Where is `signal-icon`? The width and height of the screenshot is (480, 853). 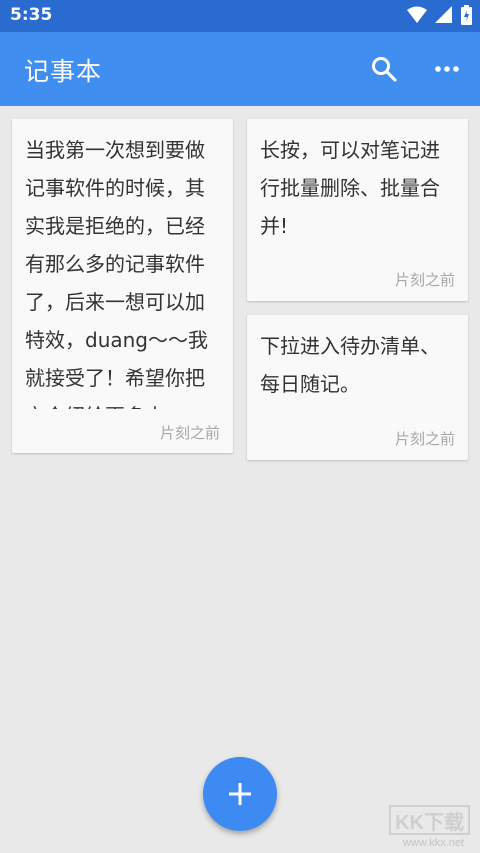
signal-icon is located at coordinates (444, 17).